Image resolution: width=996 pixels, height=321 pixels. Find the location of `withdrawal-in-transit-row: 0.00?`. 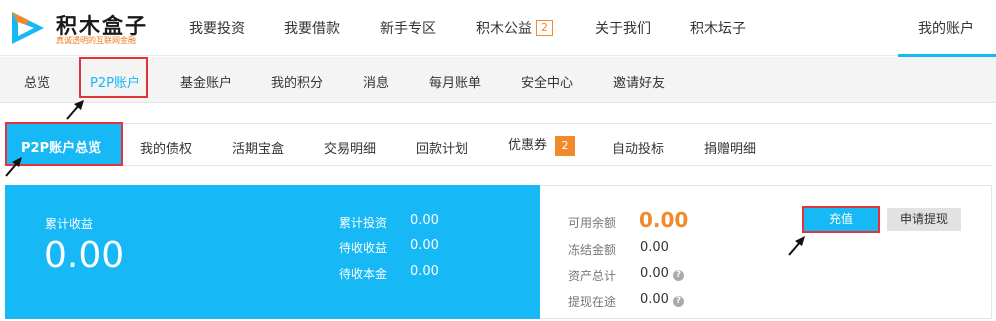

withdrawal-in-transit-row: 0.00? is located at coordinates (662, 299).